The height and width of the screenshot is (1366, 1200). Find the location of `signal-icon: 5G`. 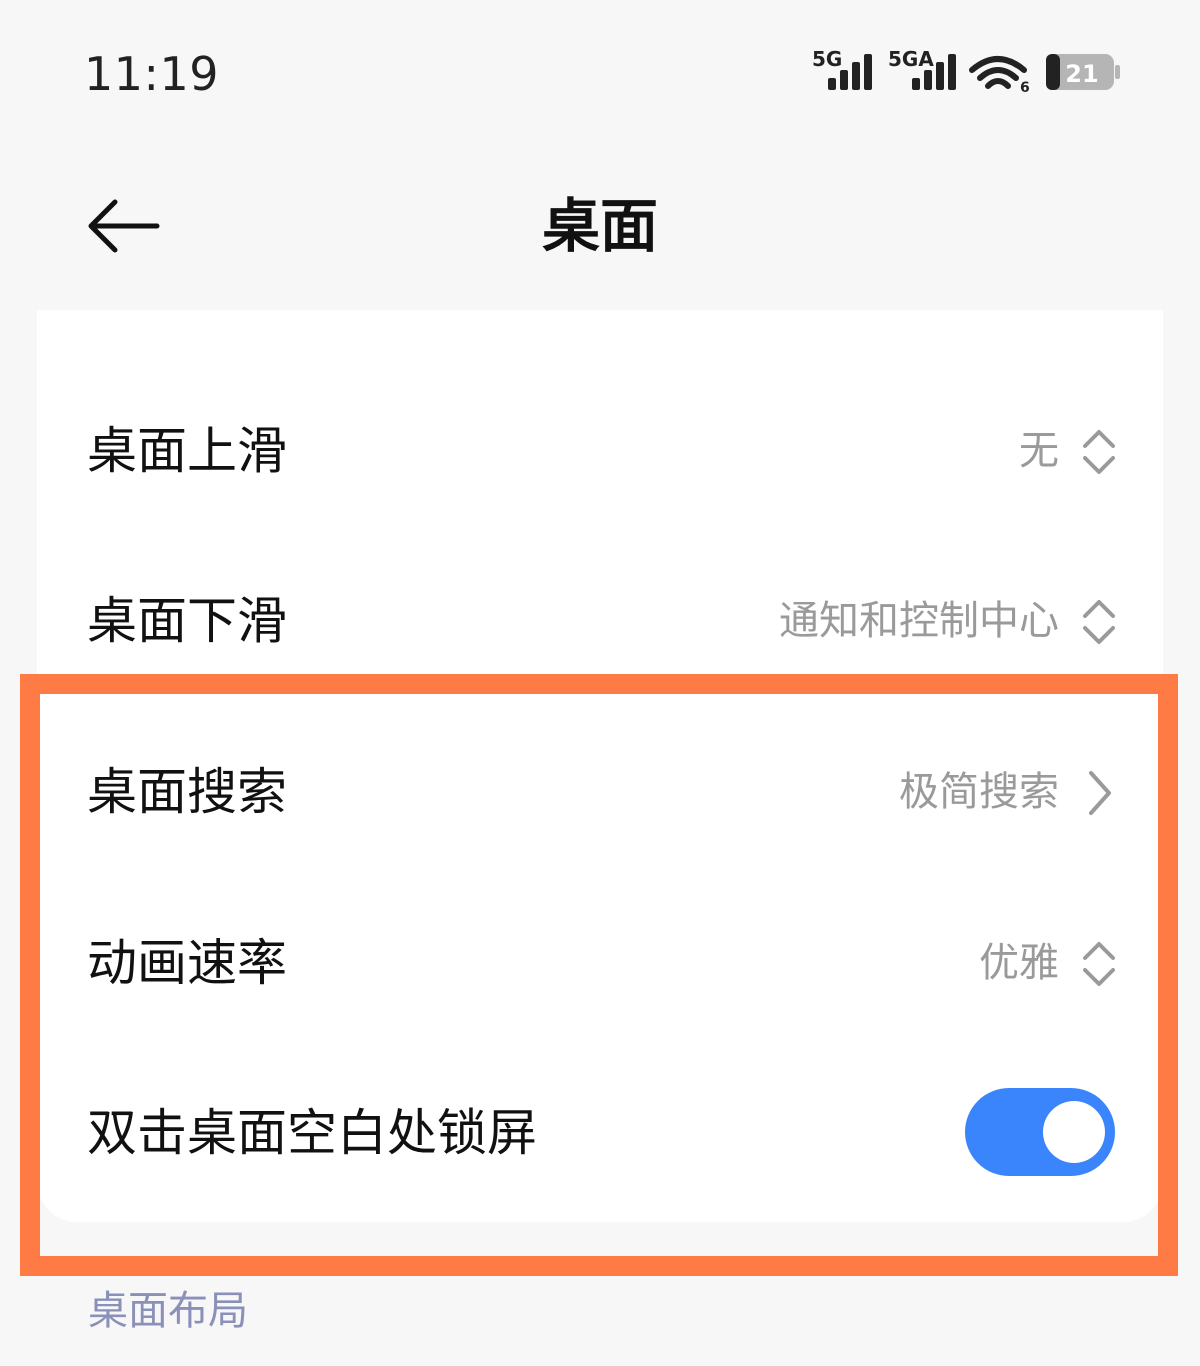

signal-icon: 5G is located at coordinates (842, 68).